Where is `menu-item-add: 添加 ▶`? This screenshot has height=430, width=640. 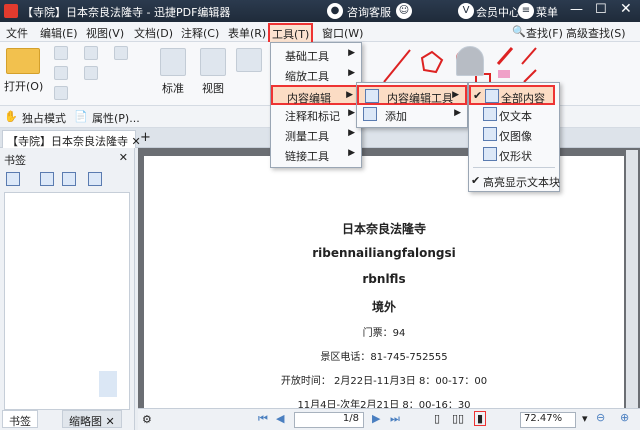
menu-item-add: 添加 ▶ is located at coordinates (412, 115).